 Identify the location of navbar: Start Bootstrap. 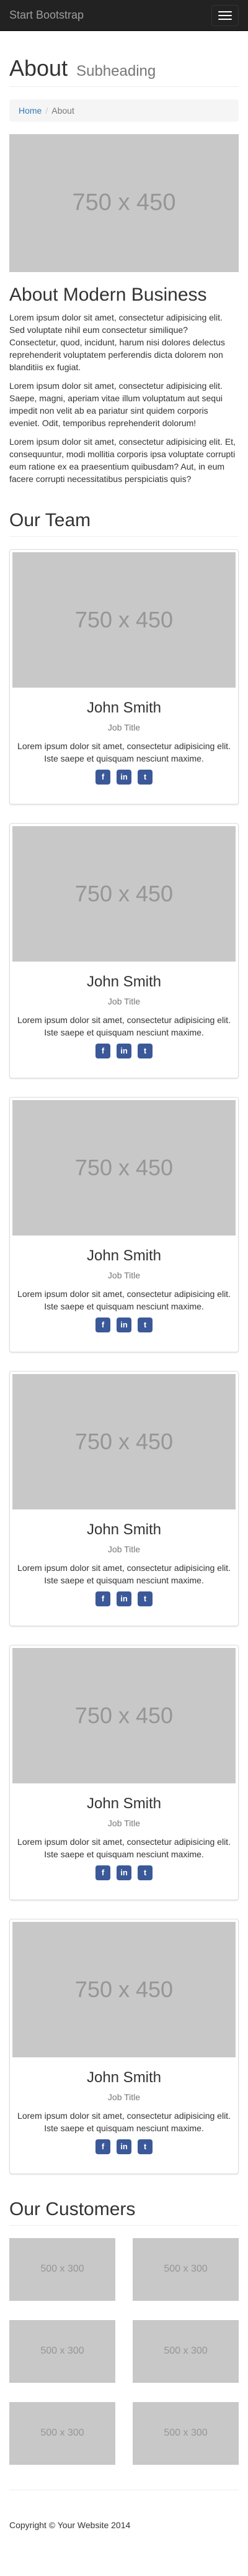
(124, 15).